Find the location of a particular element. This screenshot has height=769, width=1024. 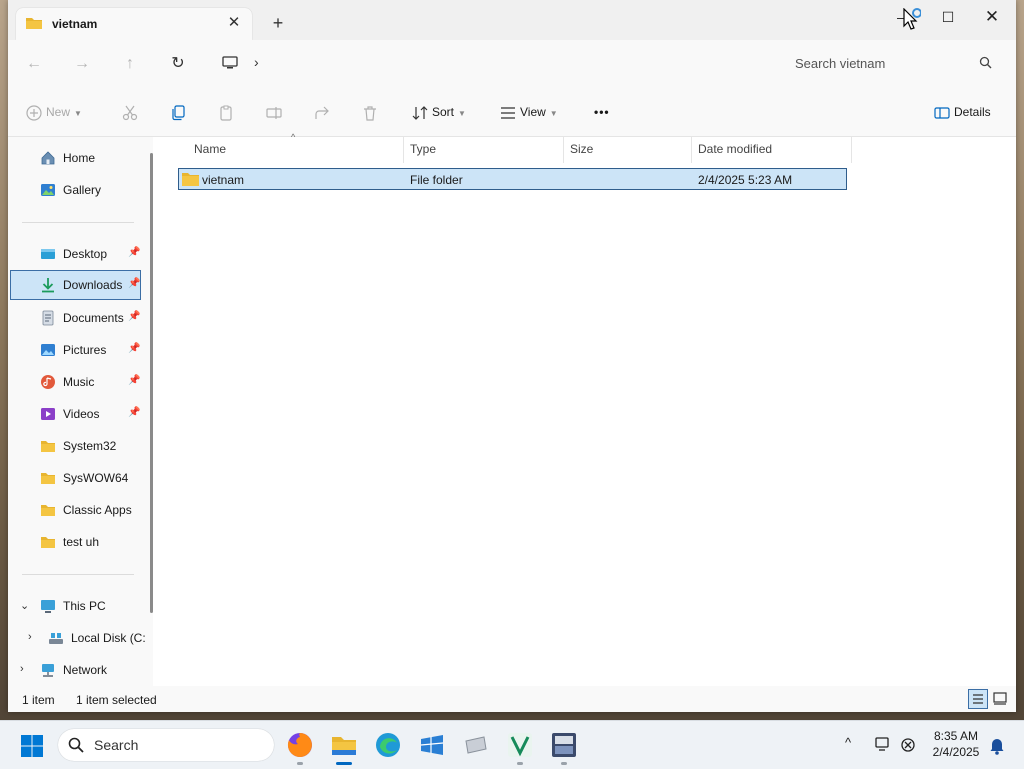

sidebar-item-label: This PC is located at coordinates (84, 606).